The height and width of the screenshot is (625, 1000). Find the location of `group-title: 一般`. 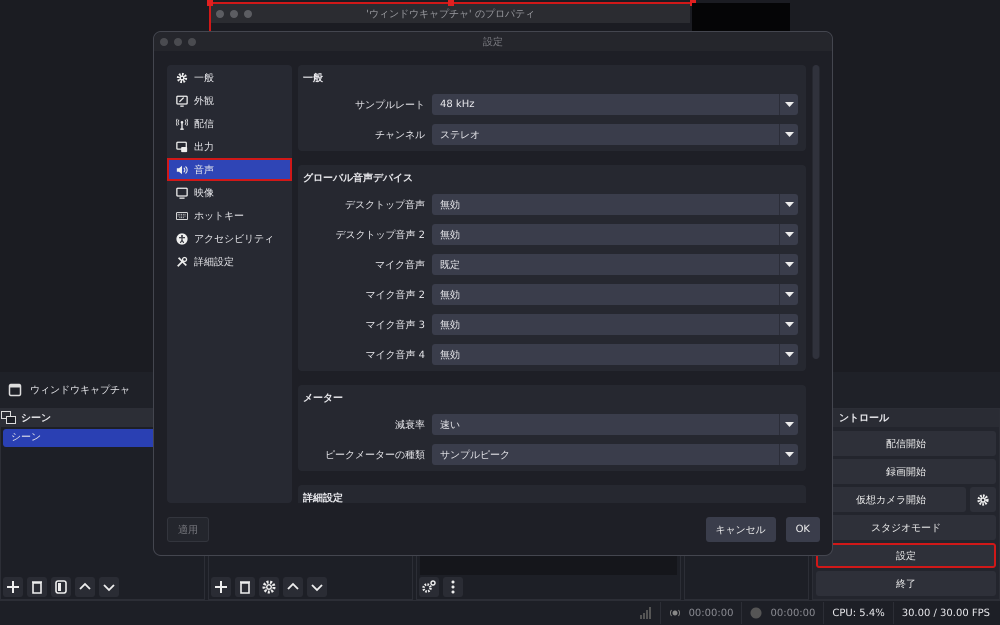

group-title: 一般 is located at coordinates (313, 78).